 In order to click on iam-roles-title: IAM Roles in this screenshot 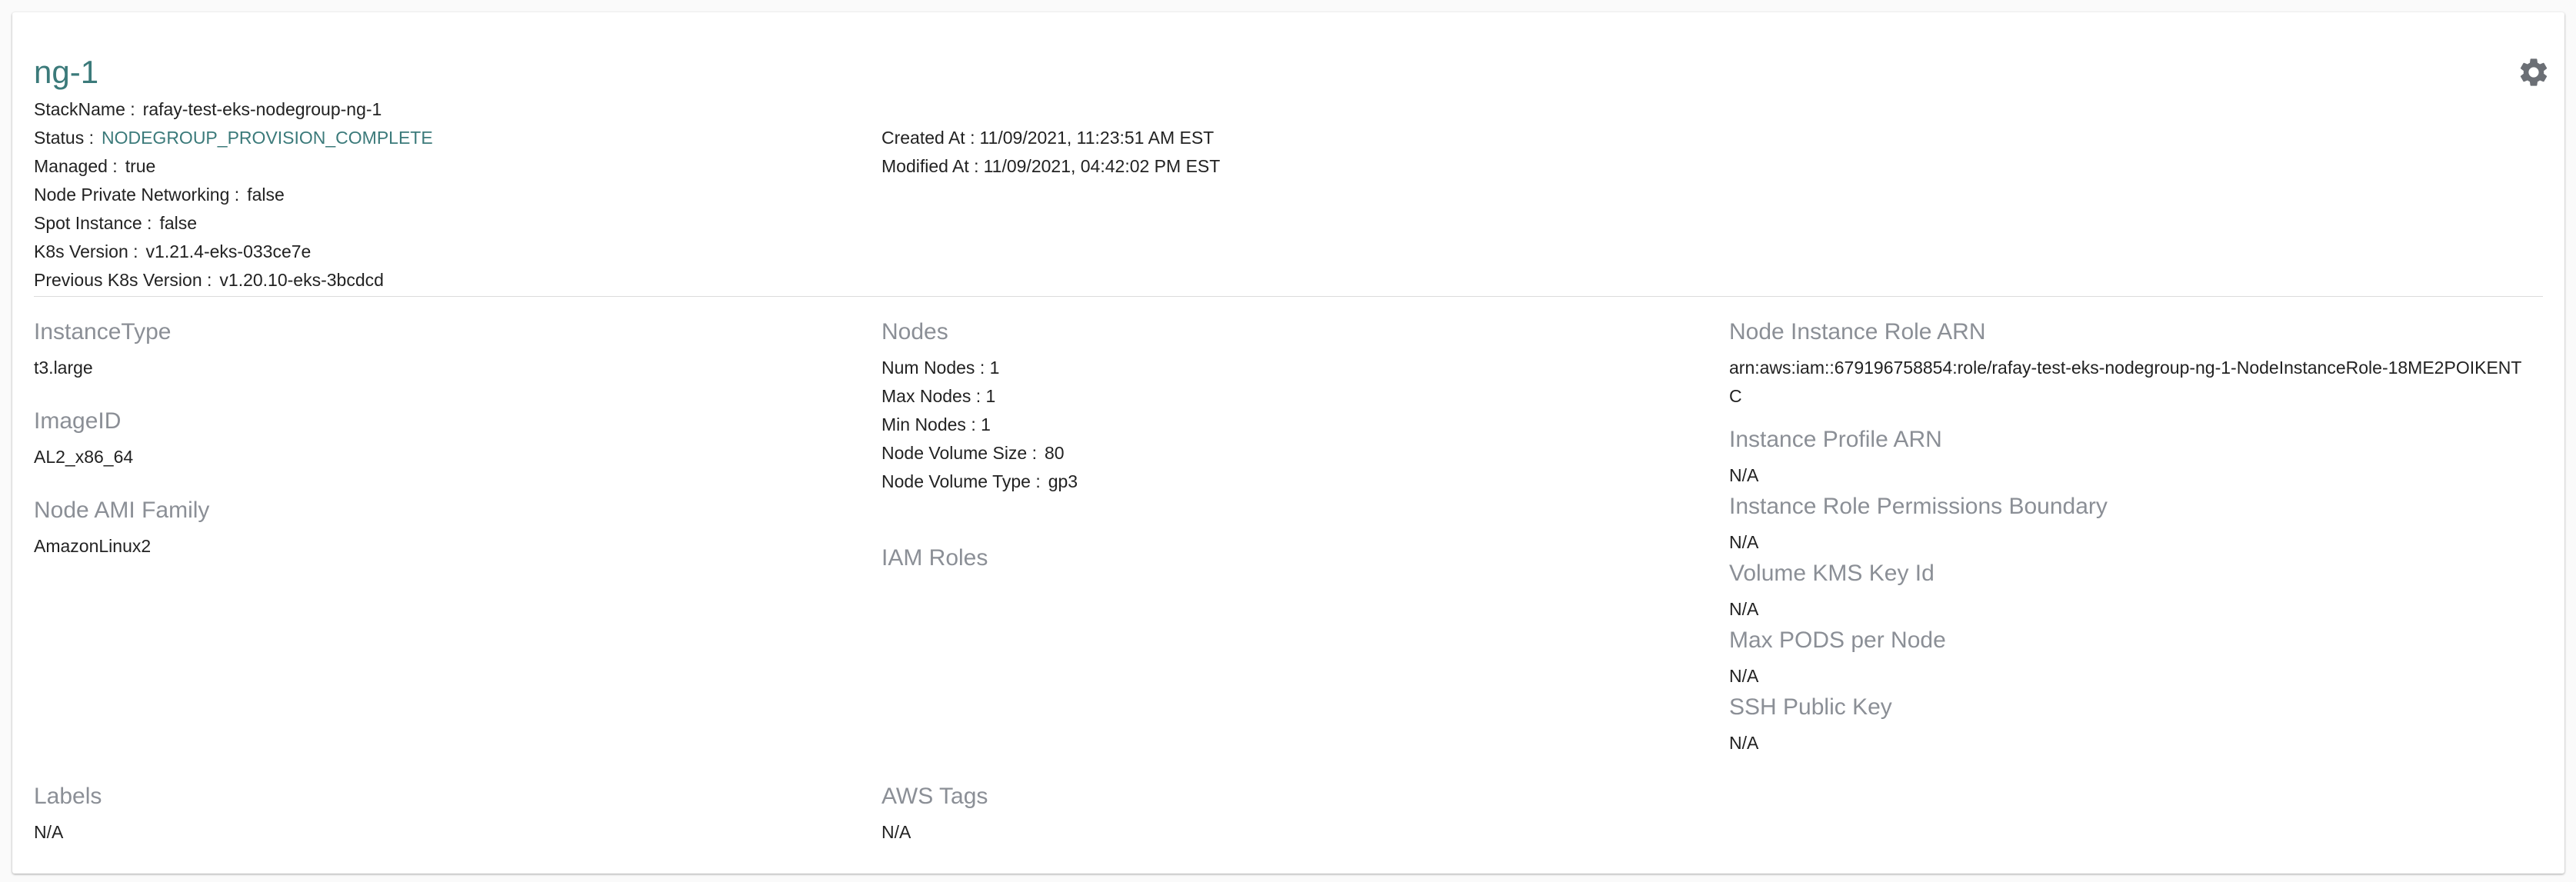, I will do `click(934, 558)`.